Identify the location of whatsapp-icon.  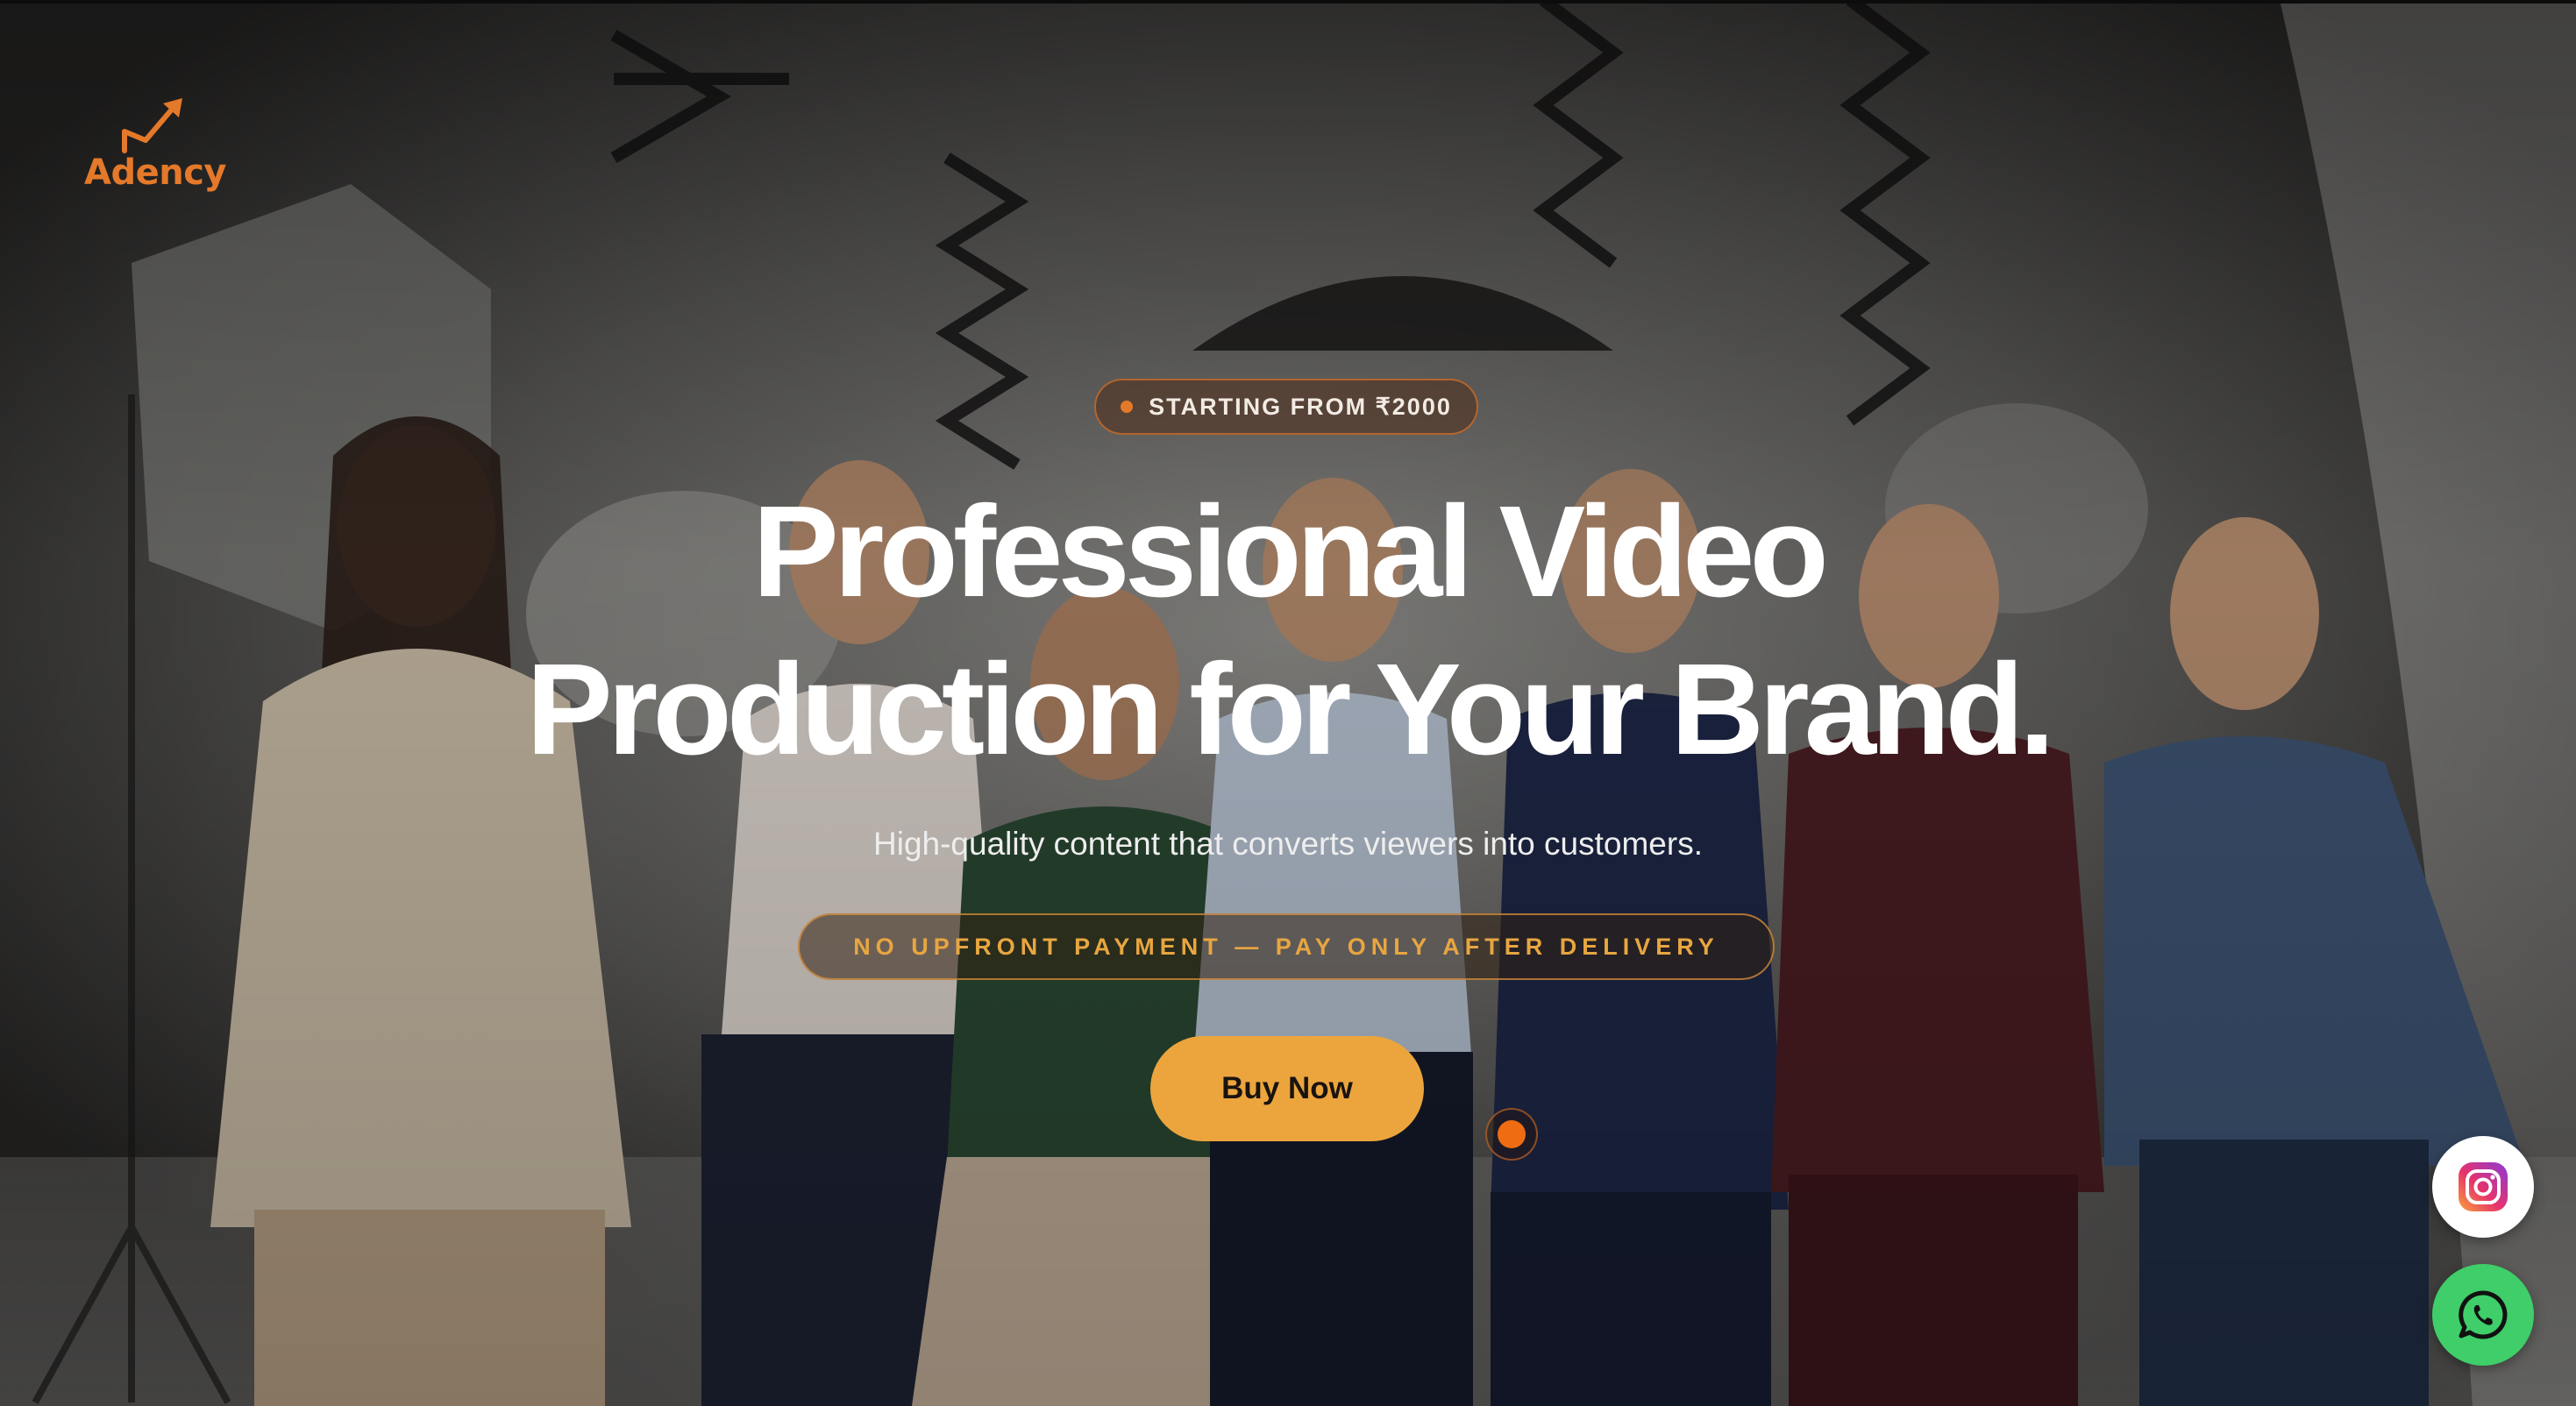
(2483, 1314).